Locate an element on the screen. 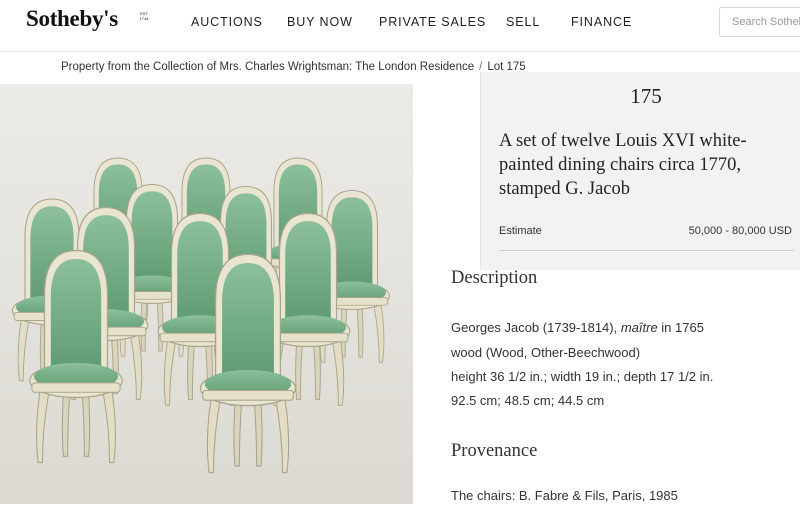  estimate-label: Estimate is located at coordinates (520, 231).